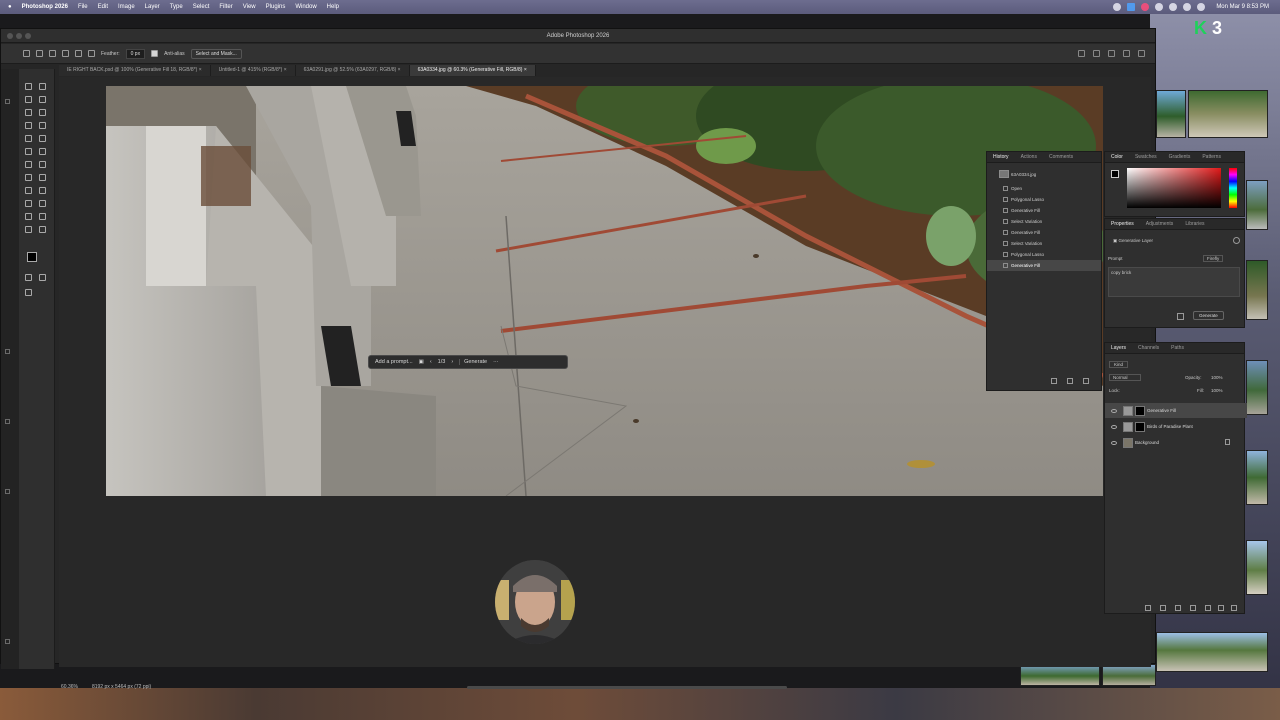 Image resolution: width=1280 pixels, height=720 pixels. What do you see at coordinates (28, 177) in the screenshot?
I see `gradient-tool-icon` at bounding box center [28, 177].